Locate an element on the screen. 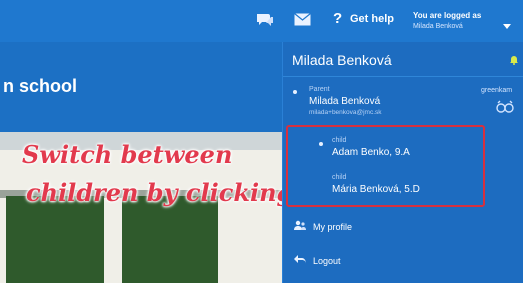 The image size is (523, 283). get-help-link: Get help is located at coordinates (372, 19).